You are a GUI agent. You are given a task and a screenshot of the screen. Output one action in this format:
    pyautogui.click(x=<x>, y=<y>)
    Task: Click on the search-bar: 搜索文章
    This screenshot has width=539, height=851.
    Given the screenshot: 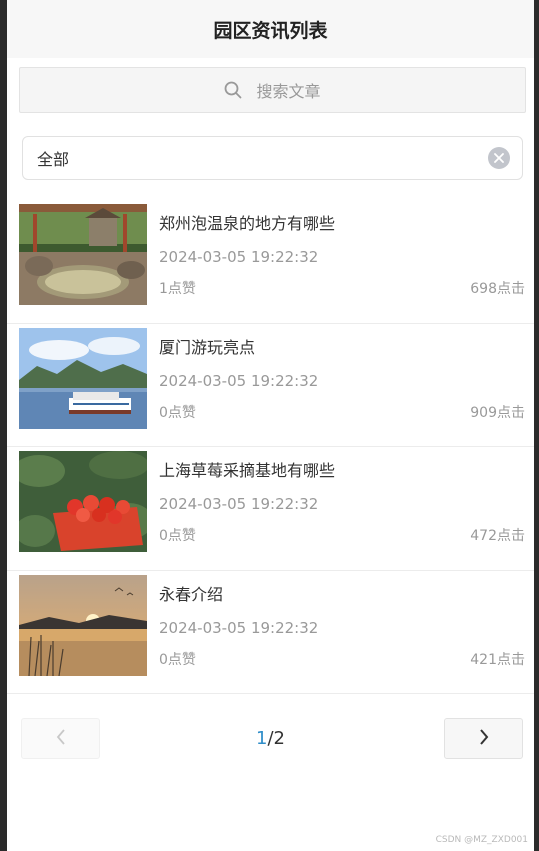 What is the action you would take?
    pyautogui.click(x=272, y=90)
    